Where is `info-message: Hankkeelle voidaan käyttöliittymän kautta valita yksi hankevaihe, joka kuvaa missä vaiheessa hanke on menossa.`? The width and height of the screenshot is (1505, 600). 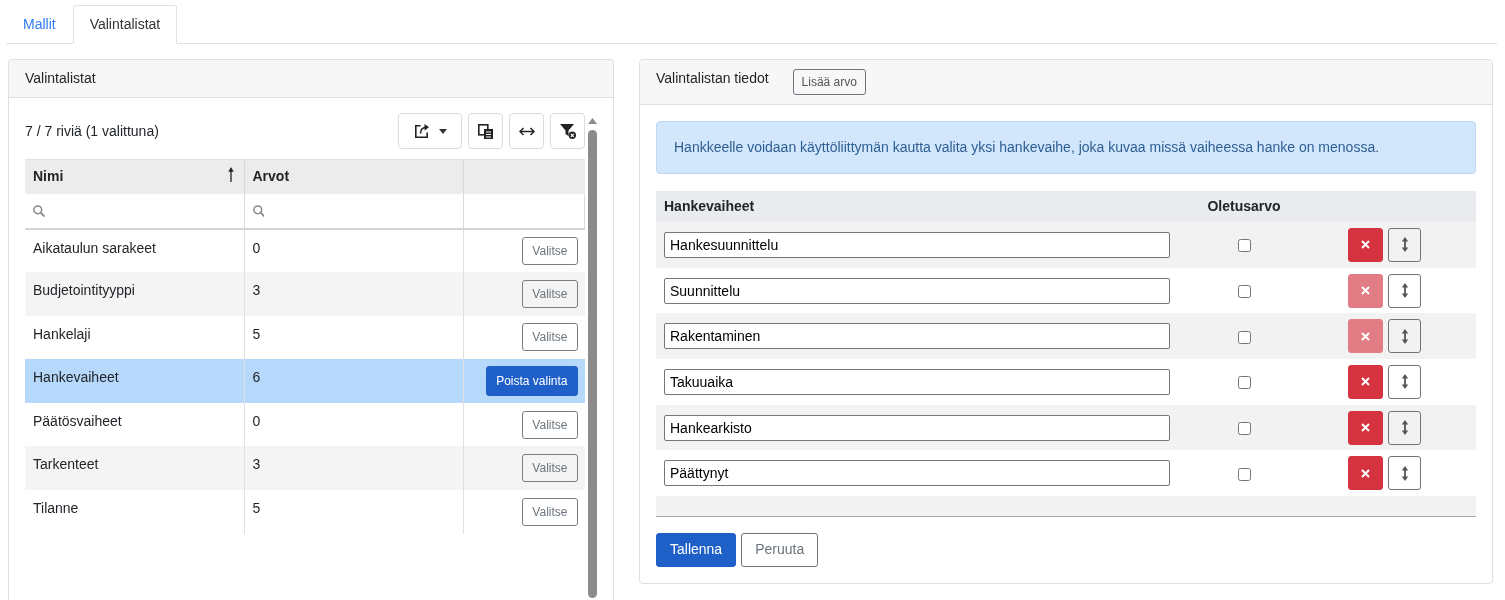
info-message: Hankkeelle voidaan käyttöliittymän kautta valita yksi hankevaihe, joka kuvaa missä vaiheessa hanke on menossa. is located at coordinates (1066, 147).